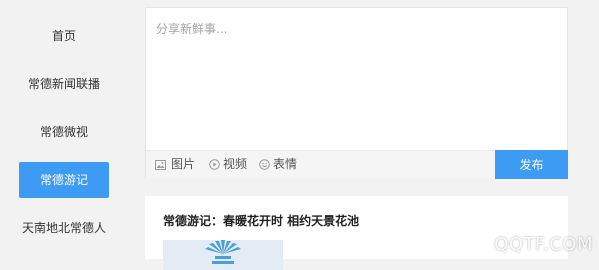  Describe the element at coordinates (264, 164) in the screenshot. I see `emoji-icon` at that location.